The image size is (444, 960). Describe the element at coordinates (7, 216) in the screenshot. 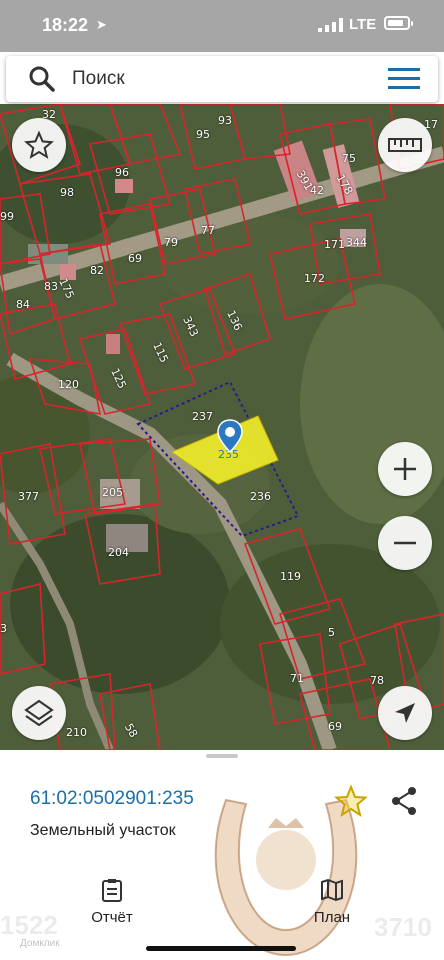

I see `plot-number: 99` at that location.